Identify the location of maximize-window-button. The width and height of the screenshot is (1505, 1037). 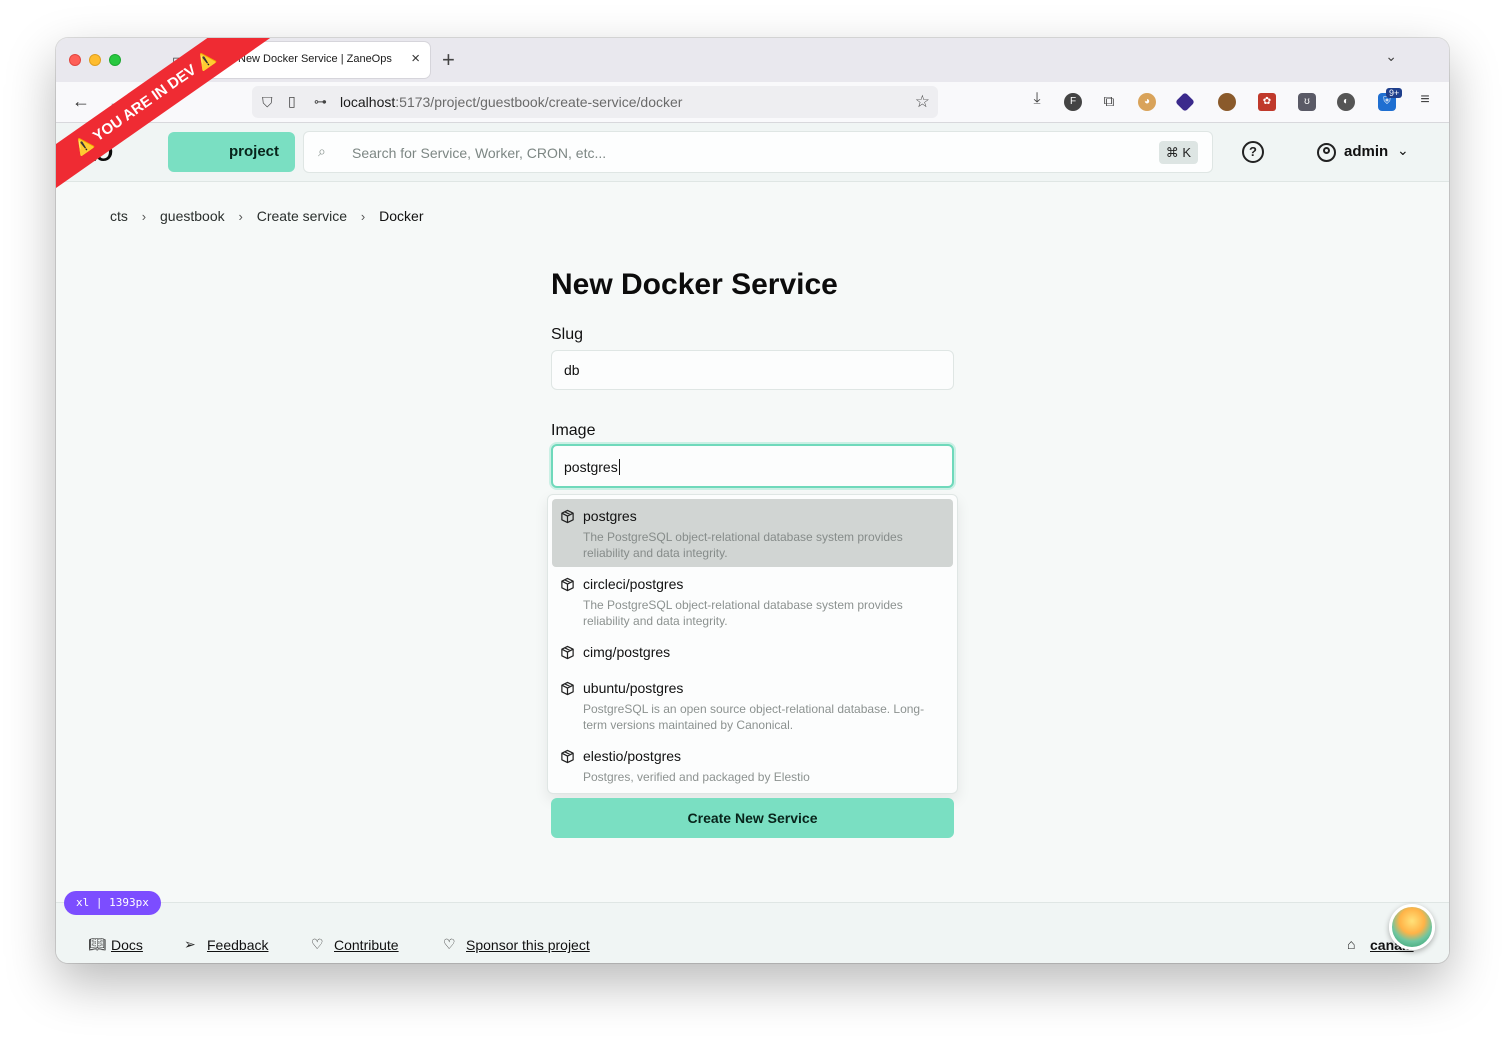
(115, 60).